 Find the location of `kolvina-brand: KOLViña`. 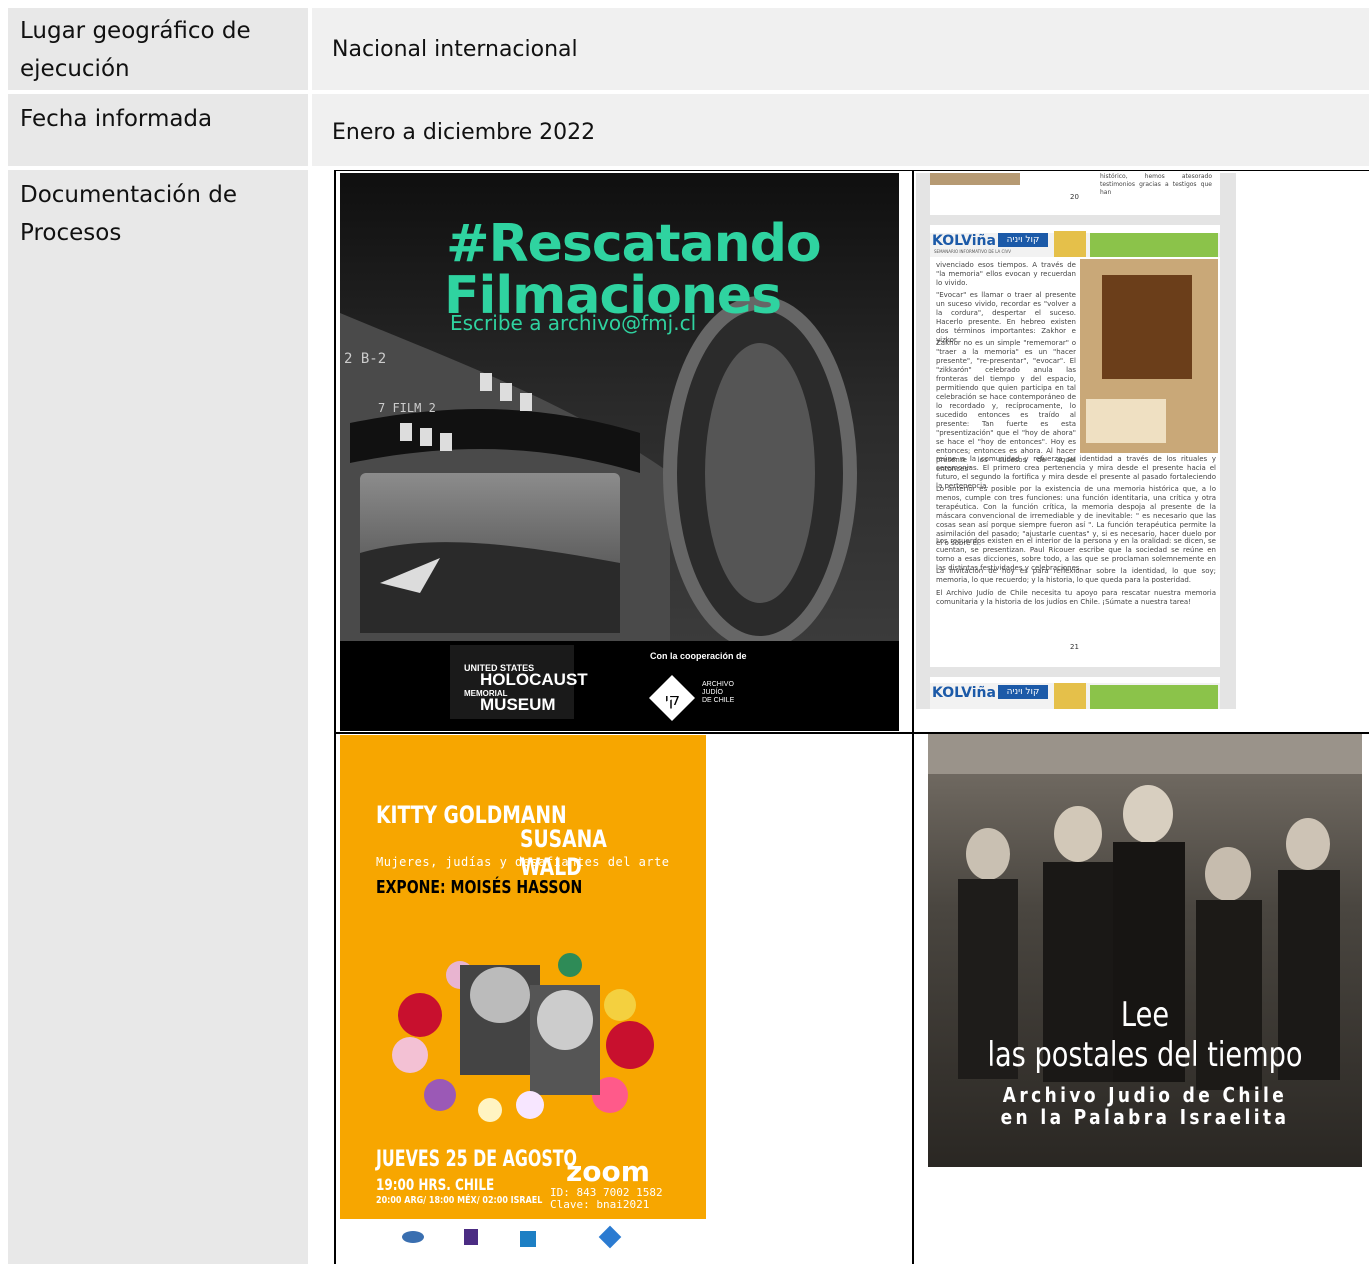

kolvina-brand: KOLViña is located at coordinates (964, 241).